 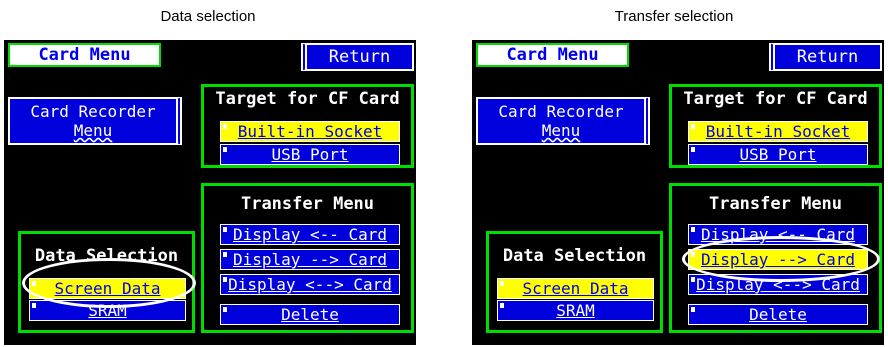 What do you see at coordinates (674, 16) in the screenshot?
I see `caption-transfer-selection: Transfer selection` at bounding box center [674, 16].